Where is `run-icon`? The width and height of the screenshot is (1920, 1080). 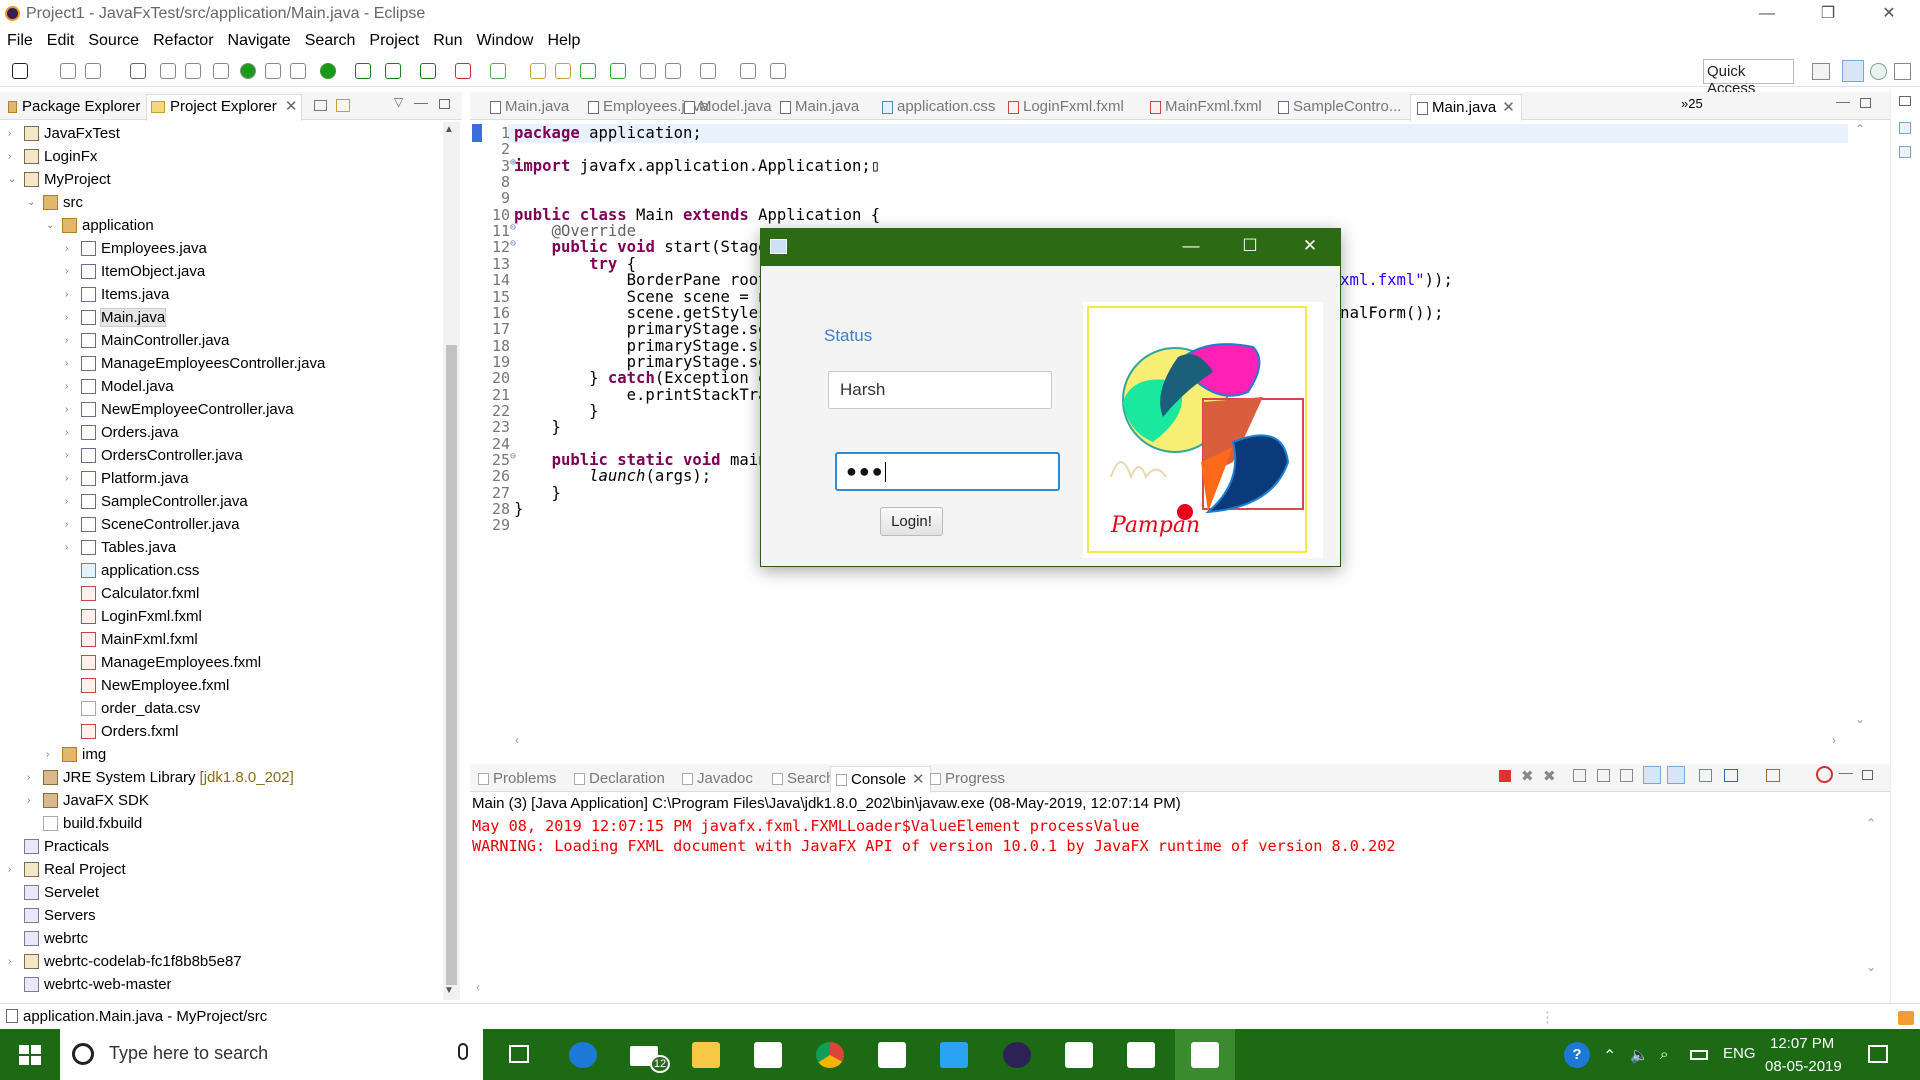 run-icon is located at coordinates (248, 71).